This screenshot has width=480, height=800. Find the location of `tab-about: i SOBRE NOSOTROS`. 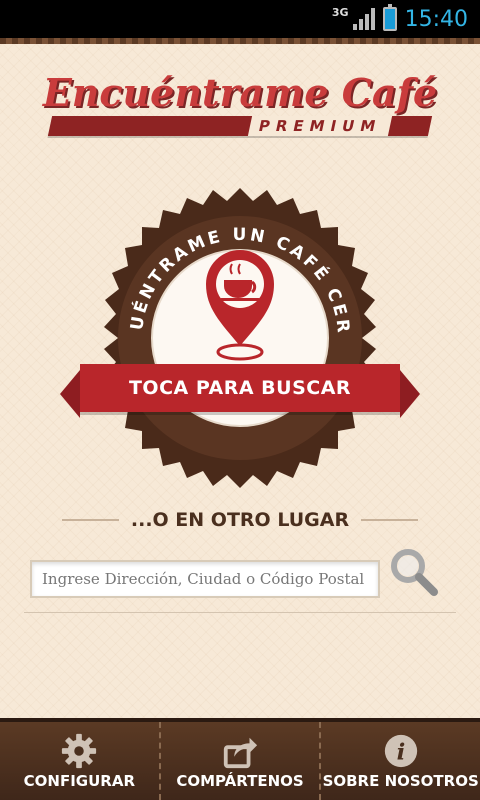

tab-about: i SOBRE NOSOTROS is located at coordinates (399, 761).